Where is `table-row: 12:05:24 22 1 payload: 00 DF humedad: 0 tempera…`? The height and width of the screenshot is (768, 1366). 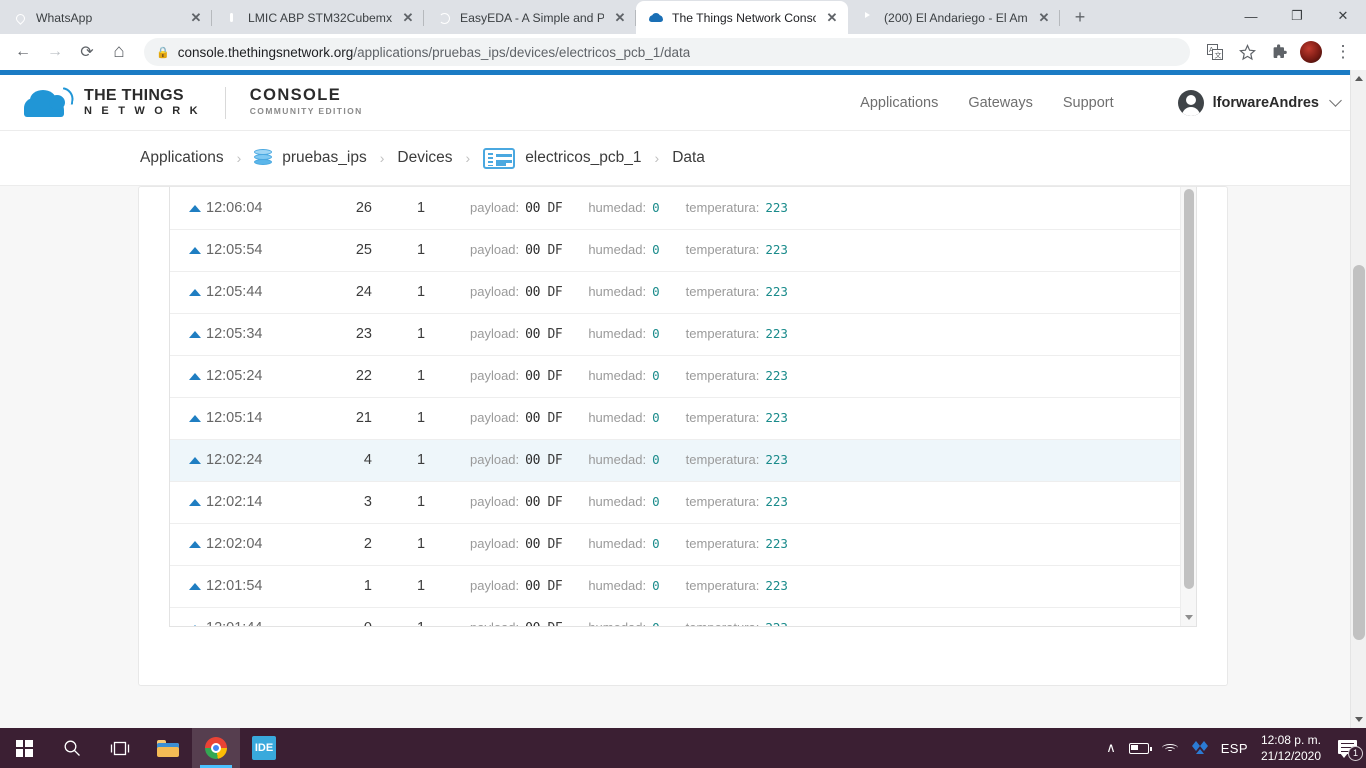 table-row: 12:05:24 22 1 payload: 00 DF humedad: 0 tempera… is located at coordinates (683, 376).